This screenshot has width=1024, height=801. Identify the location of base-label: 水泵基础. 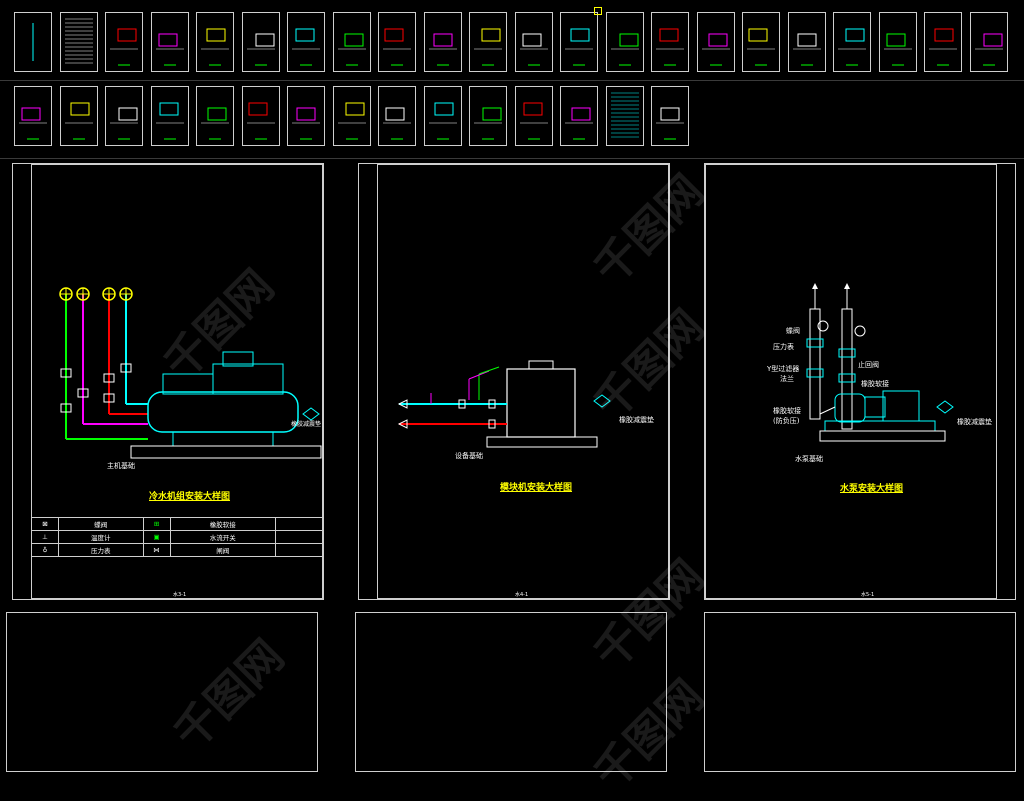
(809, 459).